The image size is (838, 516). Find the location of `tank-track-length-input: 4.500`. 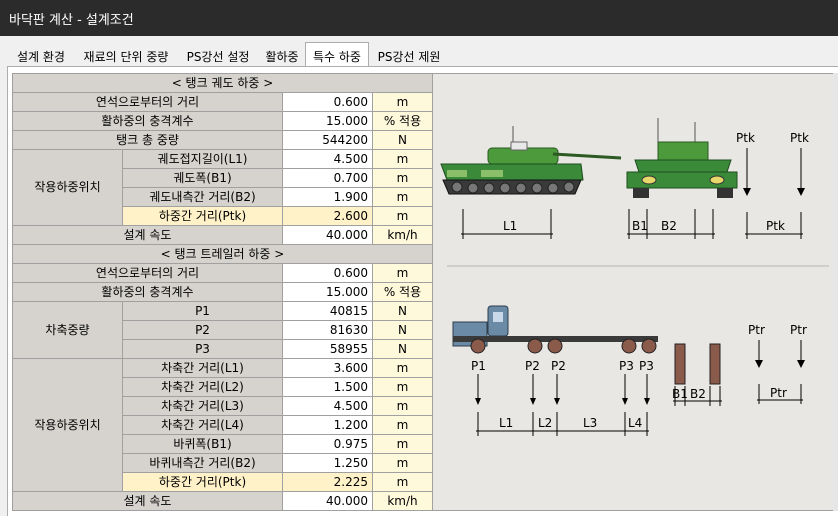

tank-track-length-input: 4.500 is located at coordinates (327, 159).